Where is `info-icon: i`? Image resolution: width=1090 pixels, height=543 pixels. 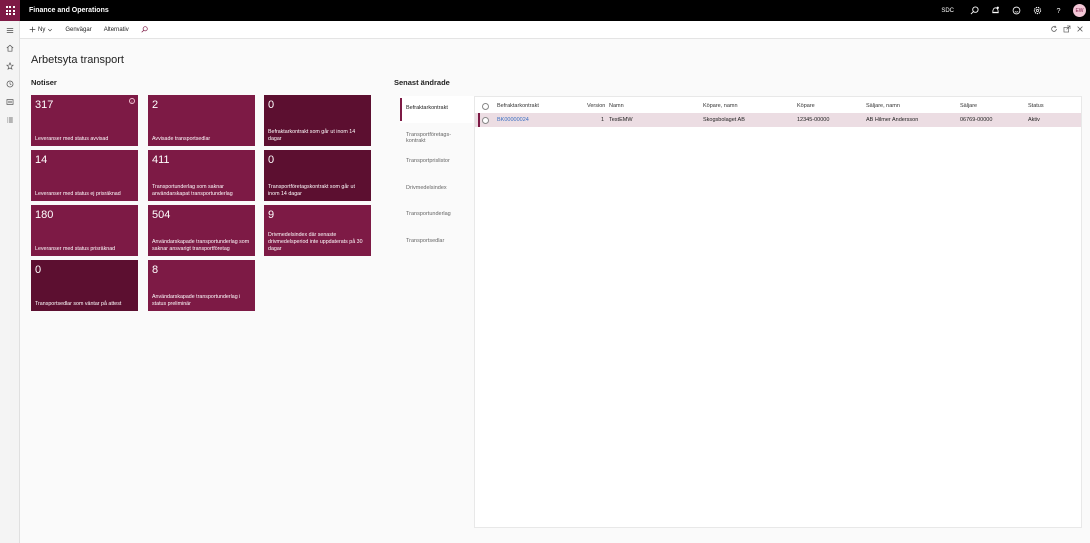
info-icon: i is located at coordinates (132, 101).